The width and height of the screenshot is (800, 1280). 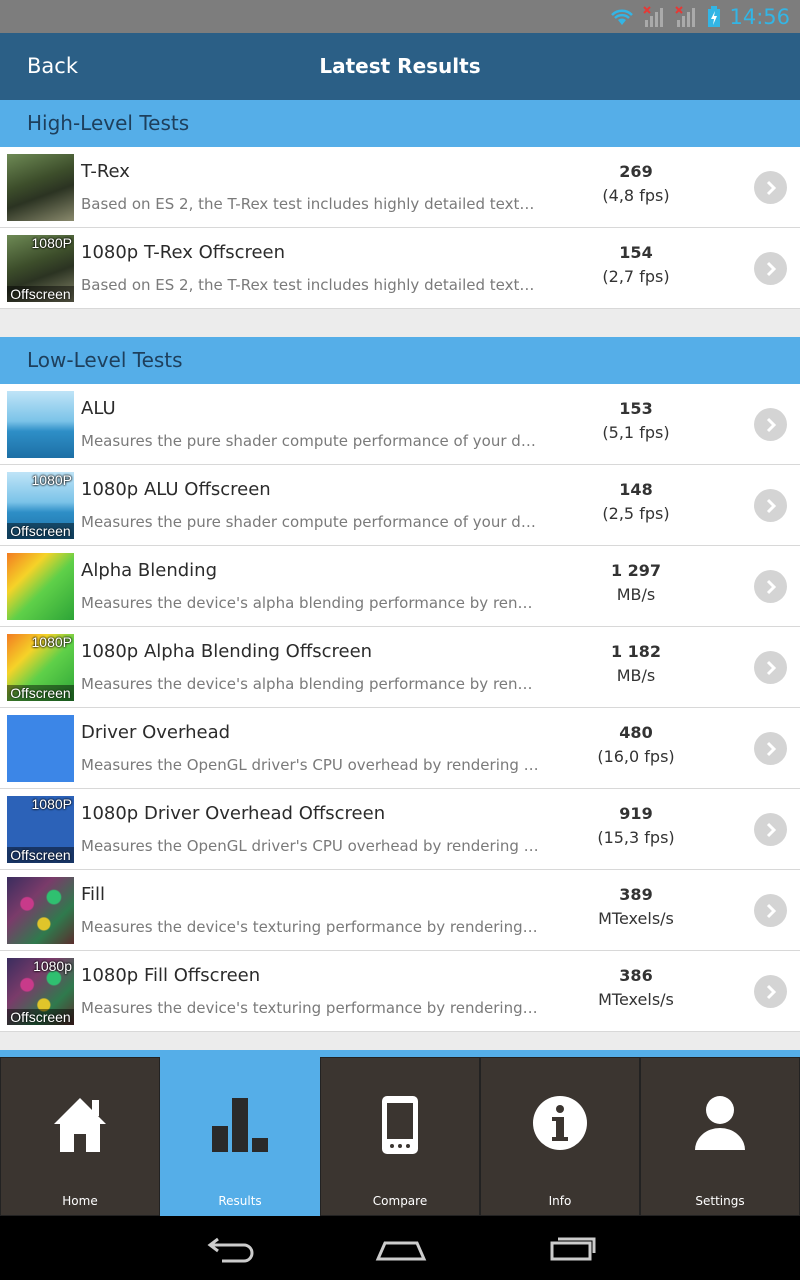 I want to click on test-score-unit: (2,7 fps), so click(x=636, y=276).